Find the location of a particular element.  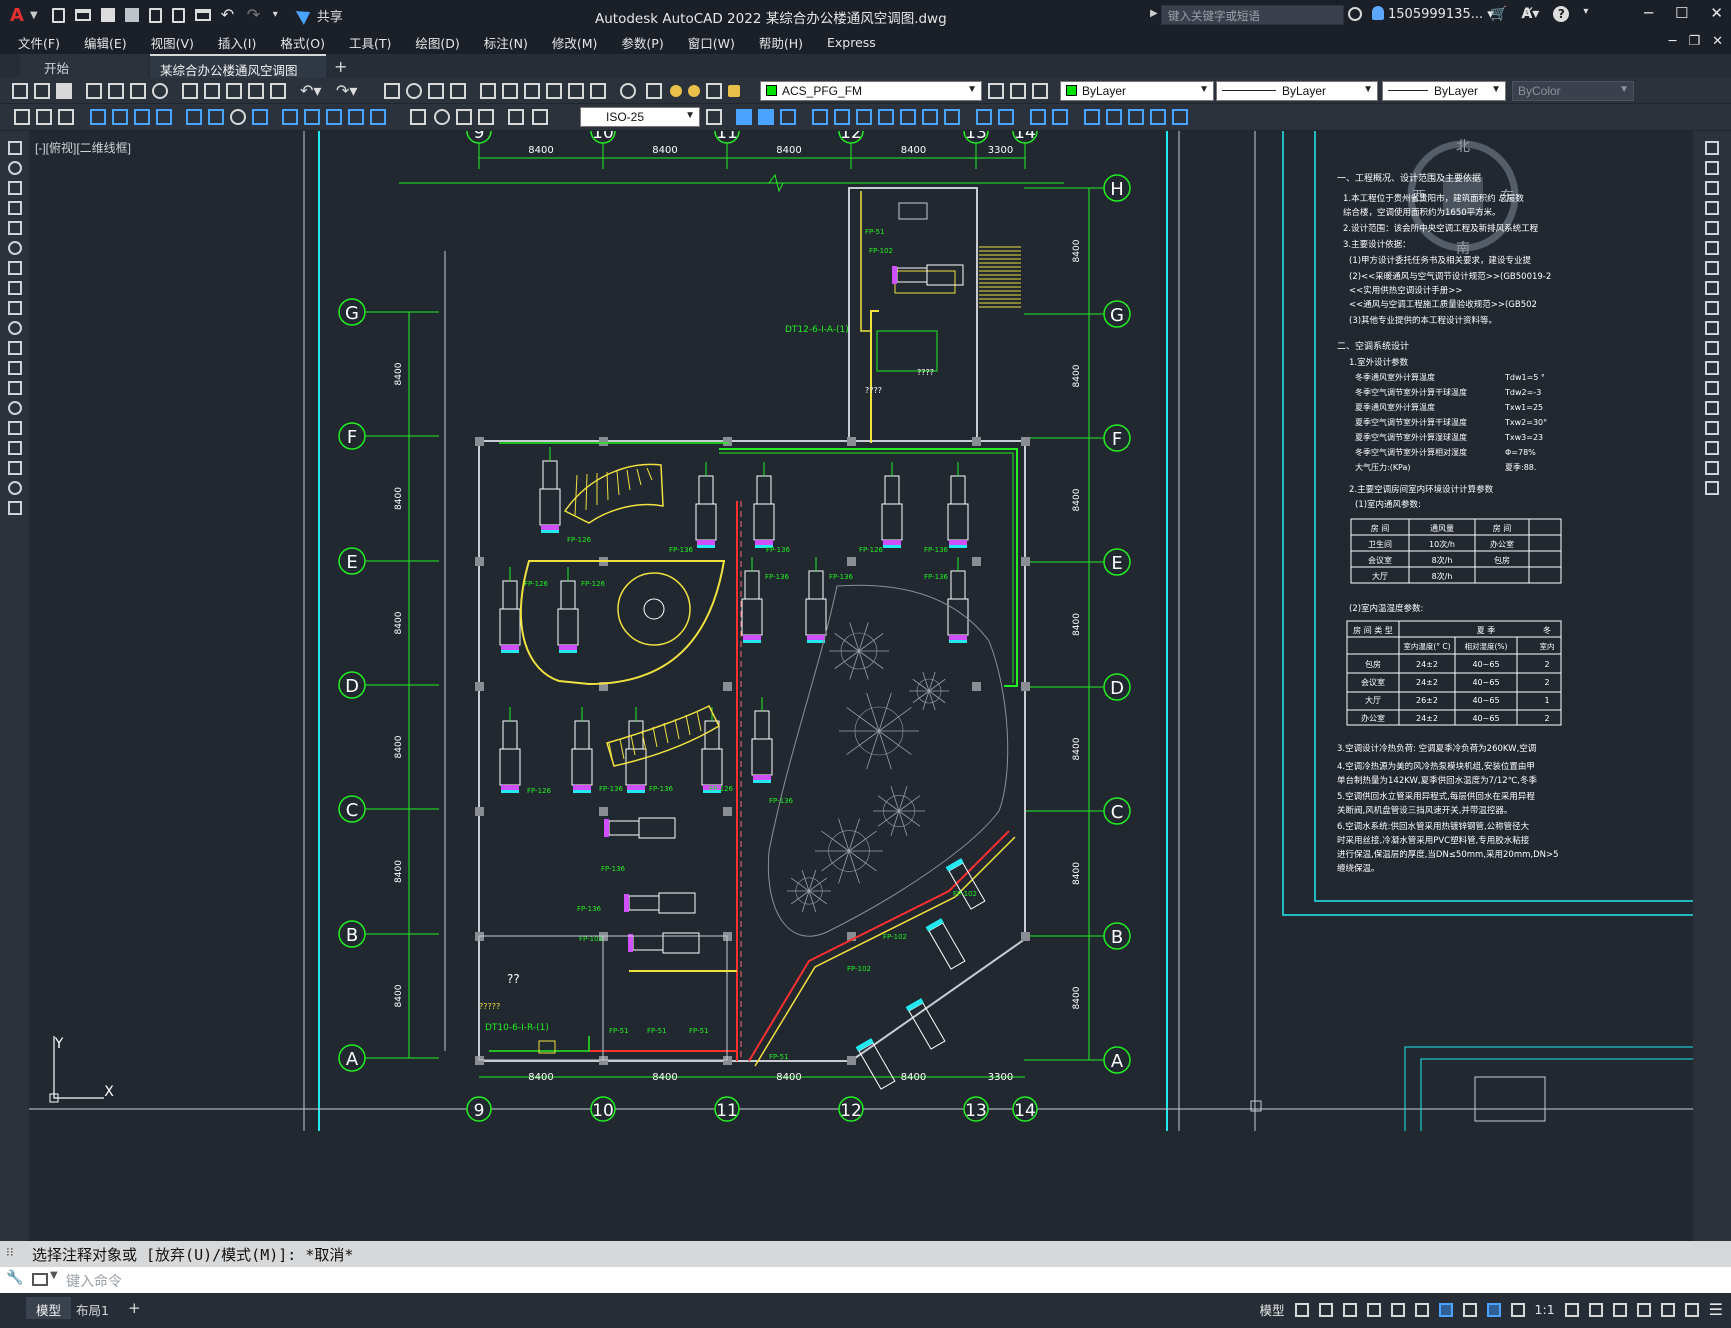

model-space-toggle: 模型 is located at coordinates (1272, 1309).